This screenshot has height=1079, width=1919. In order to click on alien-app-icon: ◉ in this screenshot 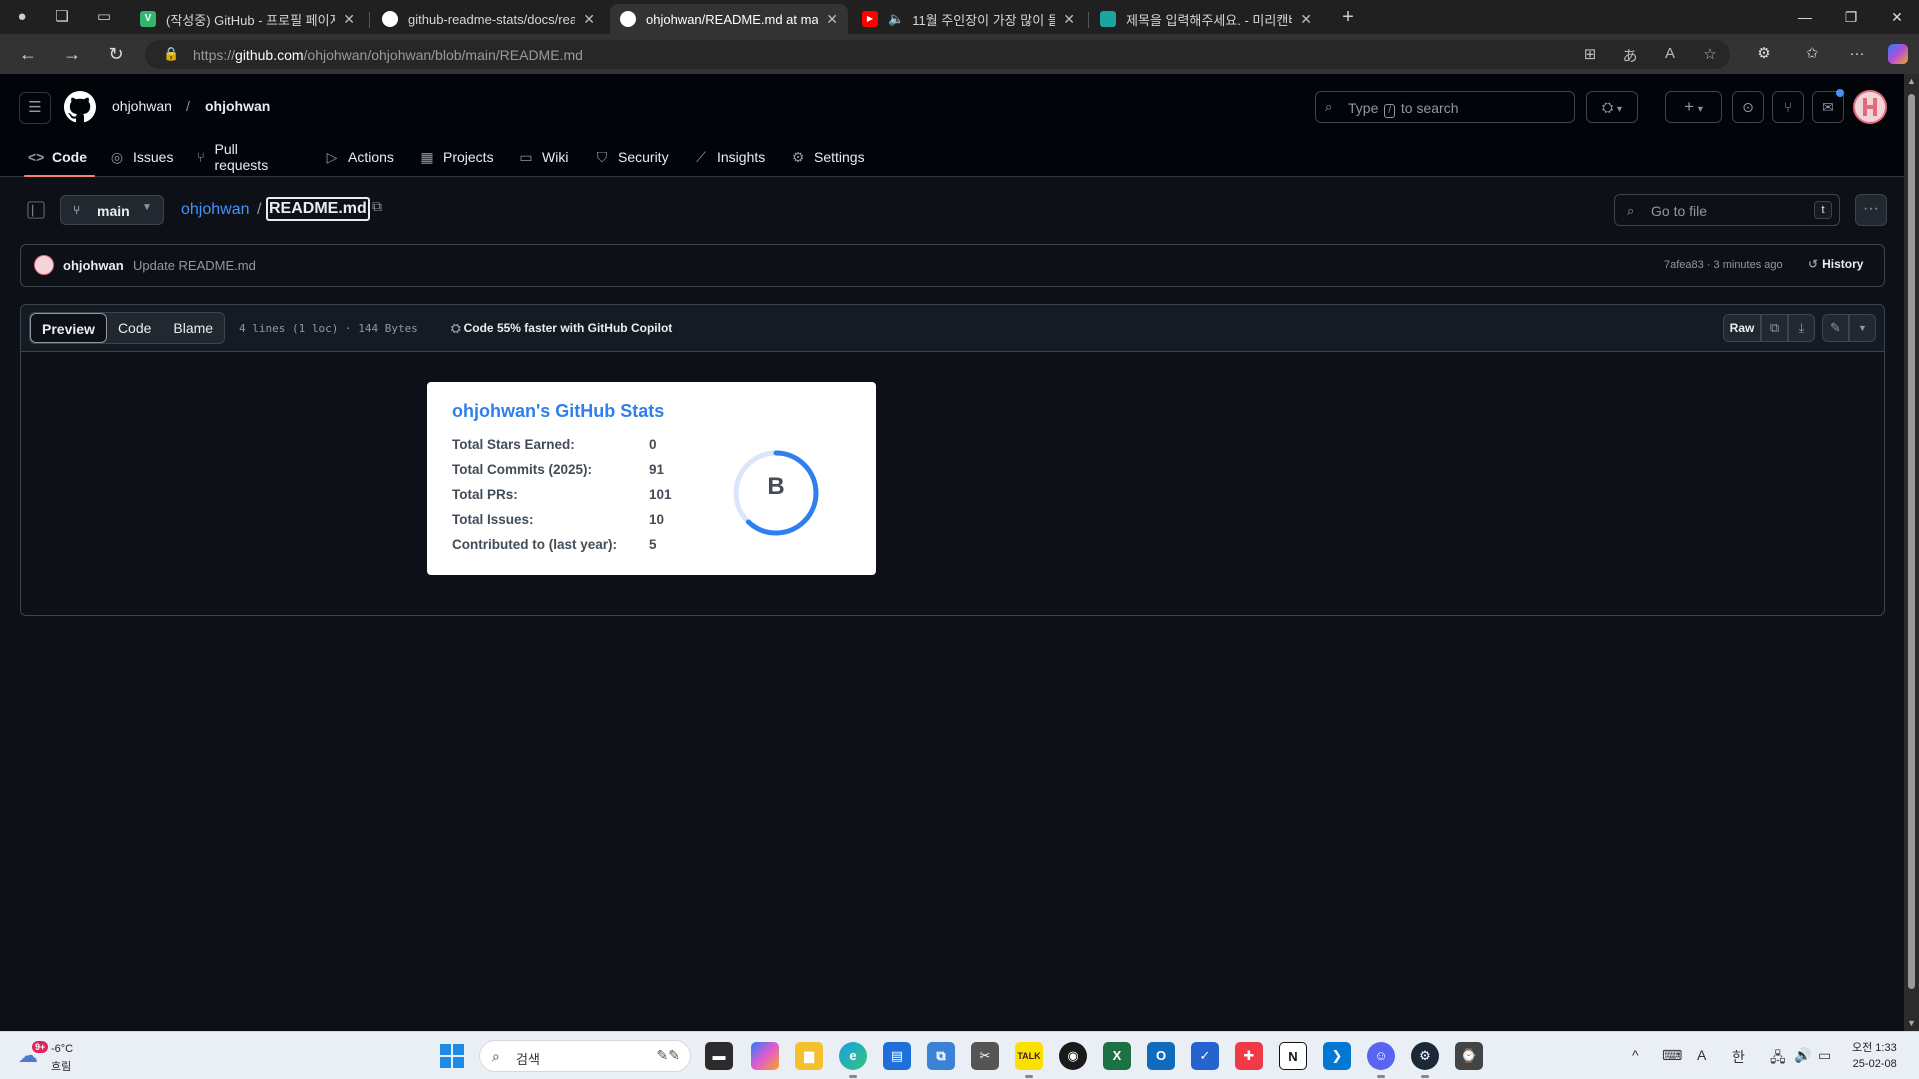, I will do `click(1073, 1056)`.